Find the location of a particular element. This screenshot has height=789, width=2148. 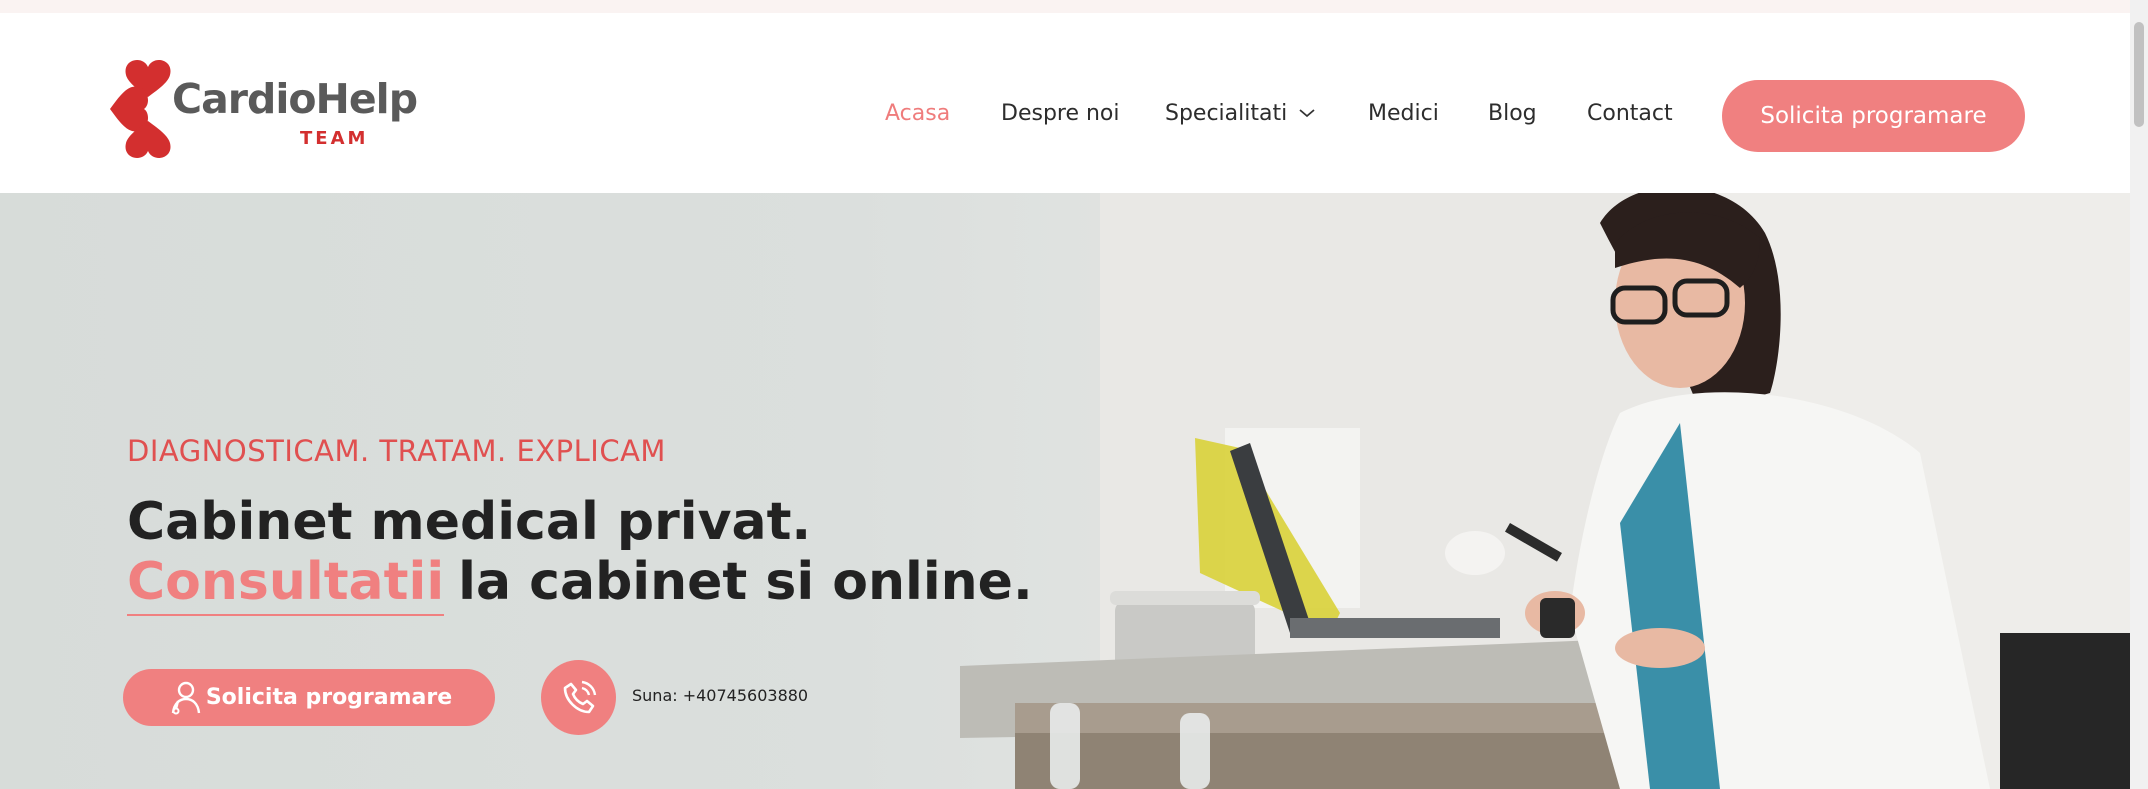

nav-item-blog: Blog is located at coordinates (1512, 113).